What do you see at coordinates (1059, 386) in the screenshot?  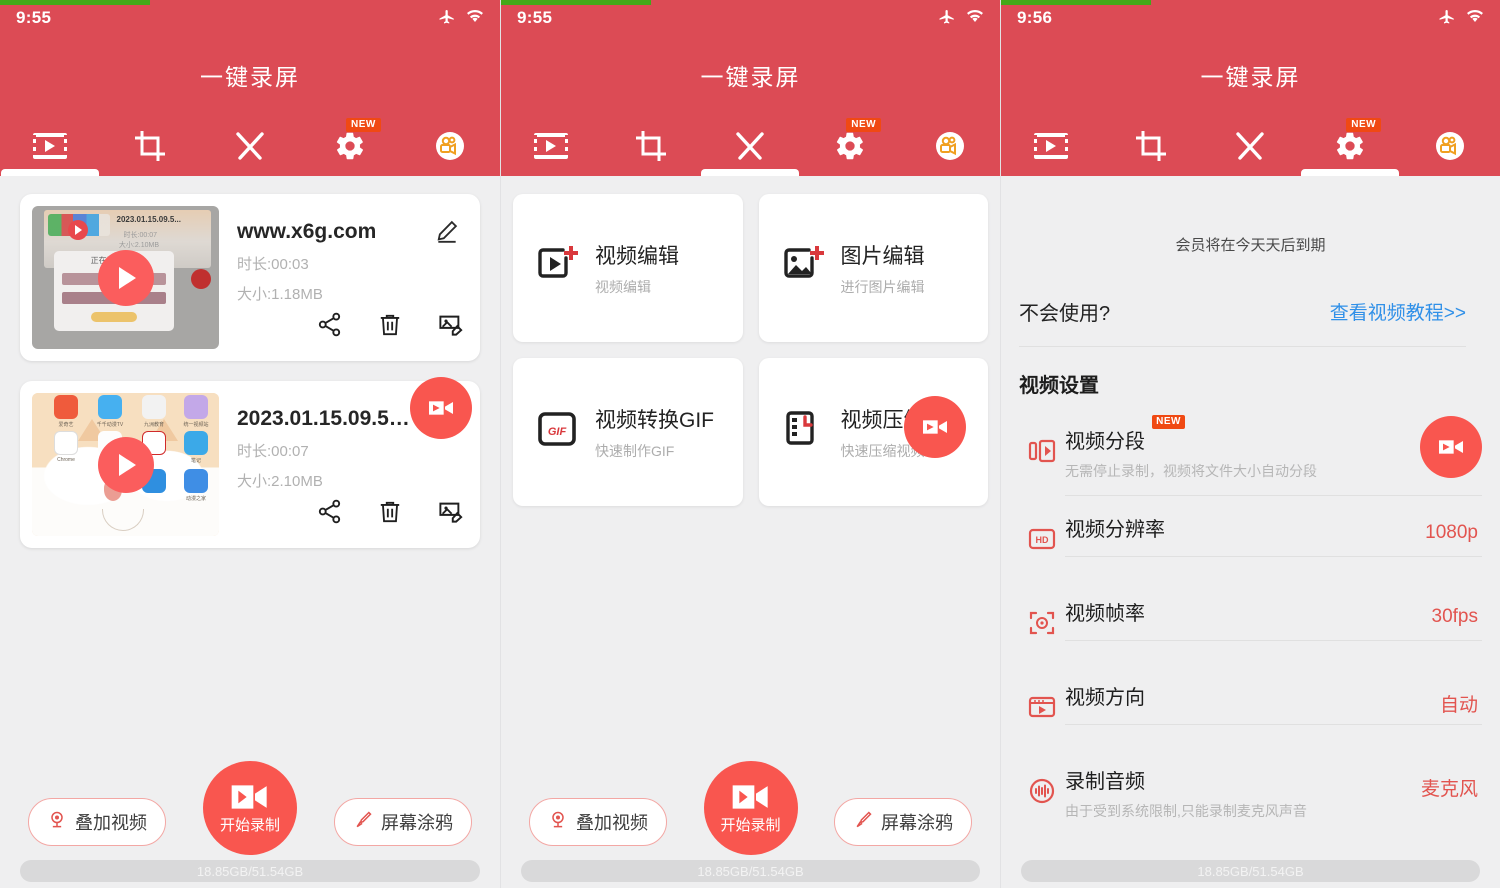 I see `section-title-video-settings: 视频设置` at bounding box center [1059, 386].